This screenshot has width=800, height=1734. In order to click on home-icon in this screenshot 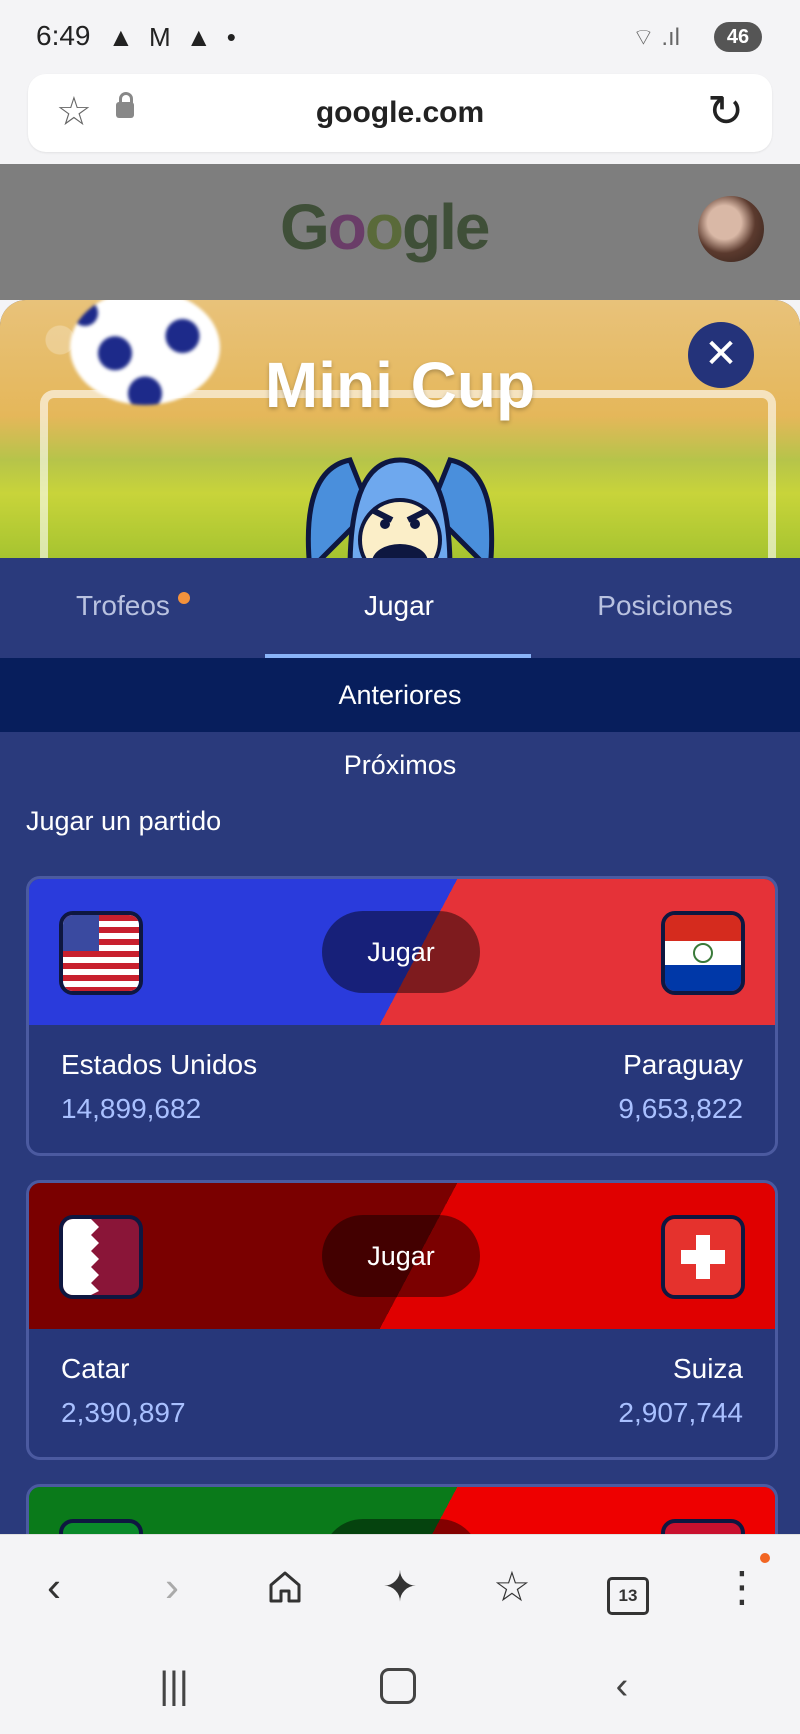, I will do `click(285, 1587)`.